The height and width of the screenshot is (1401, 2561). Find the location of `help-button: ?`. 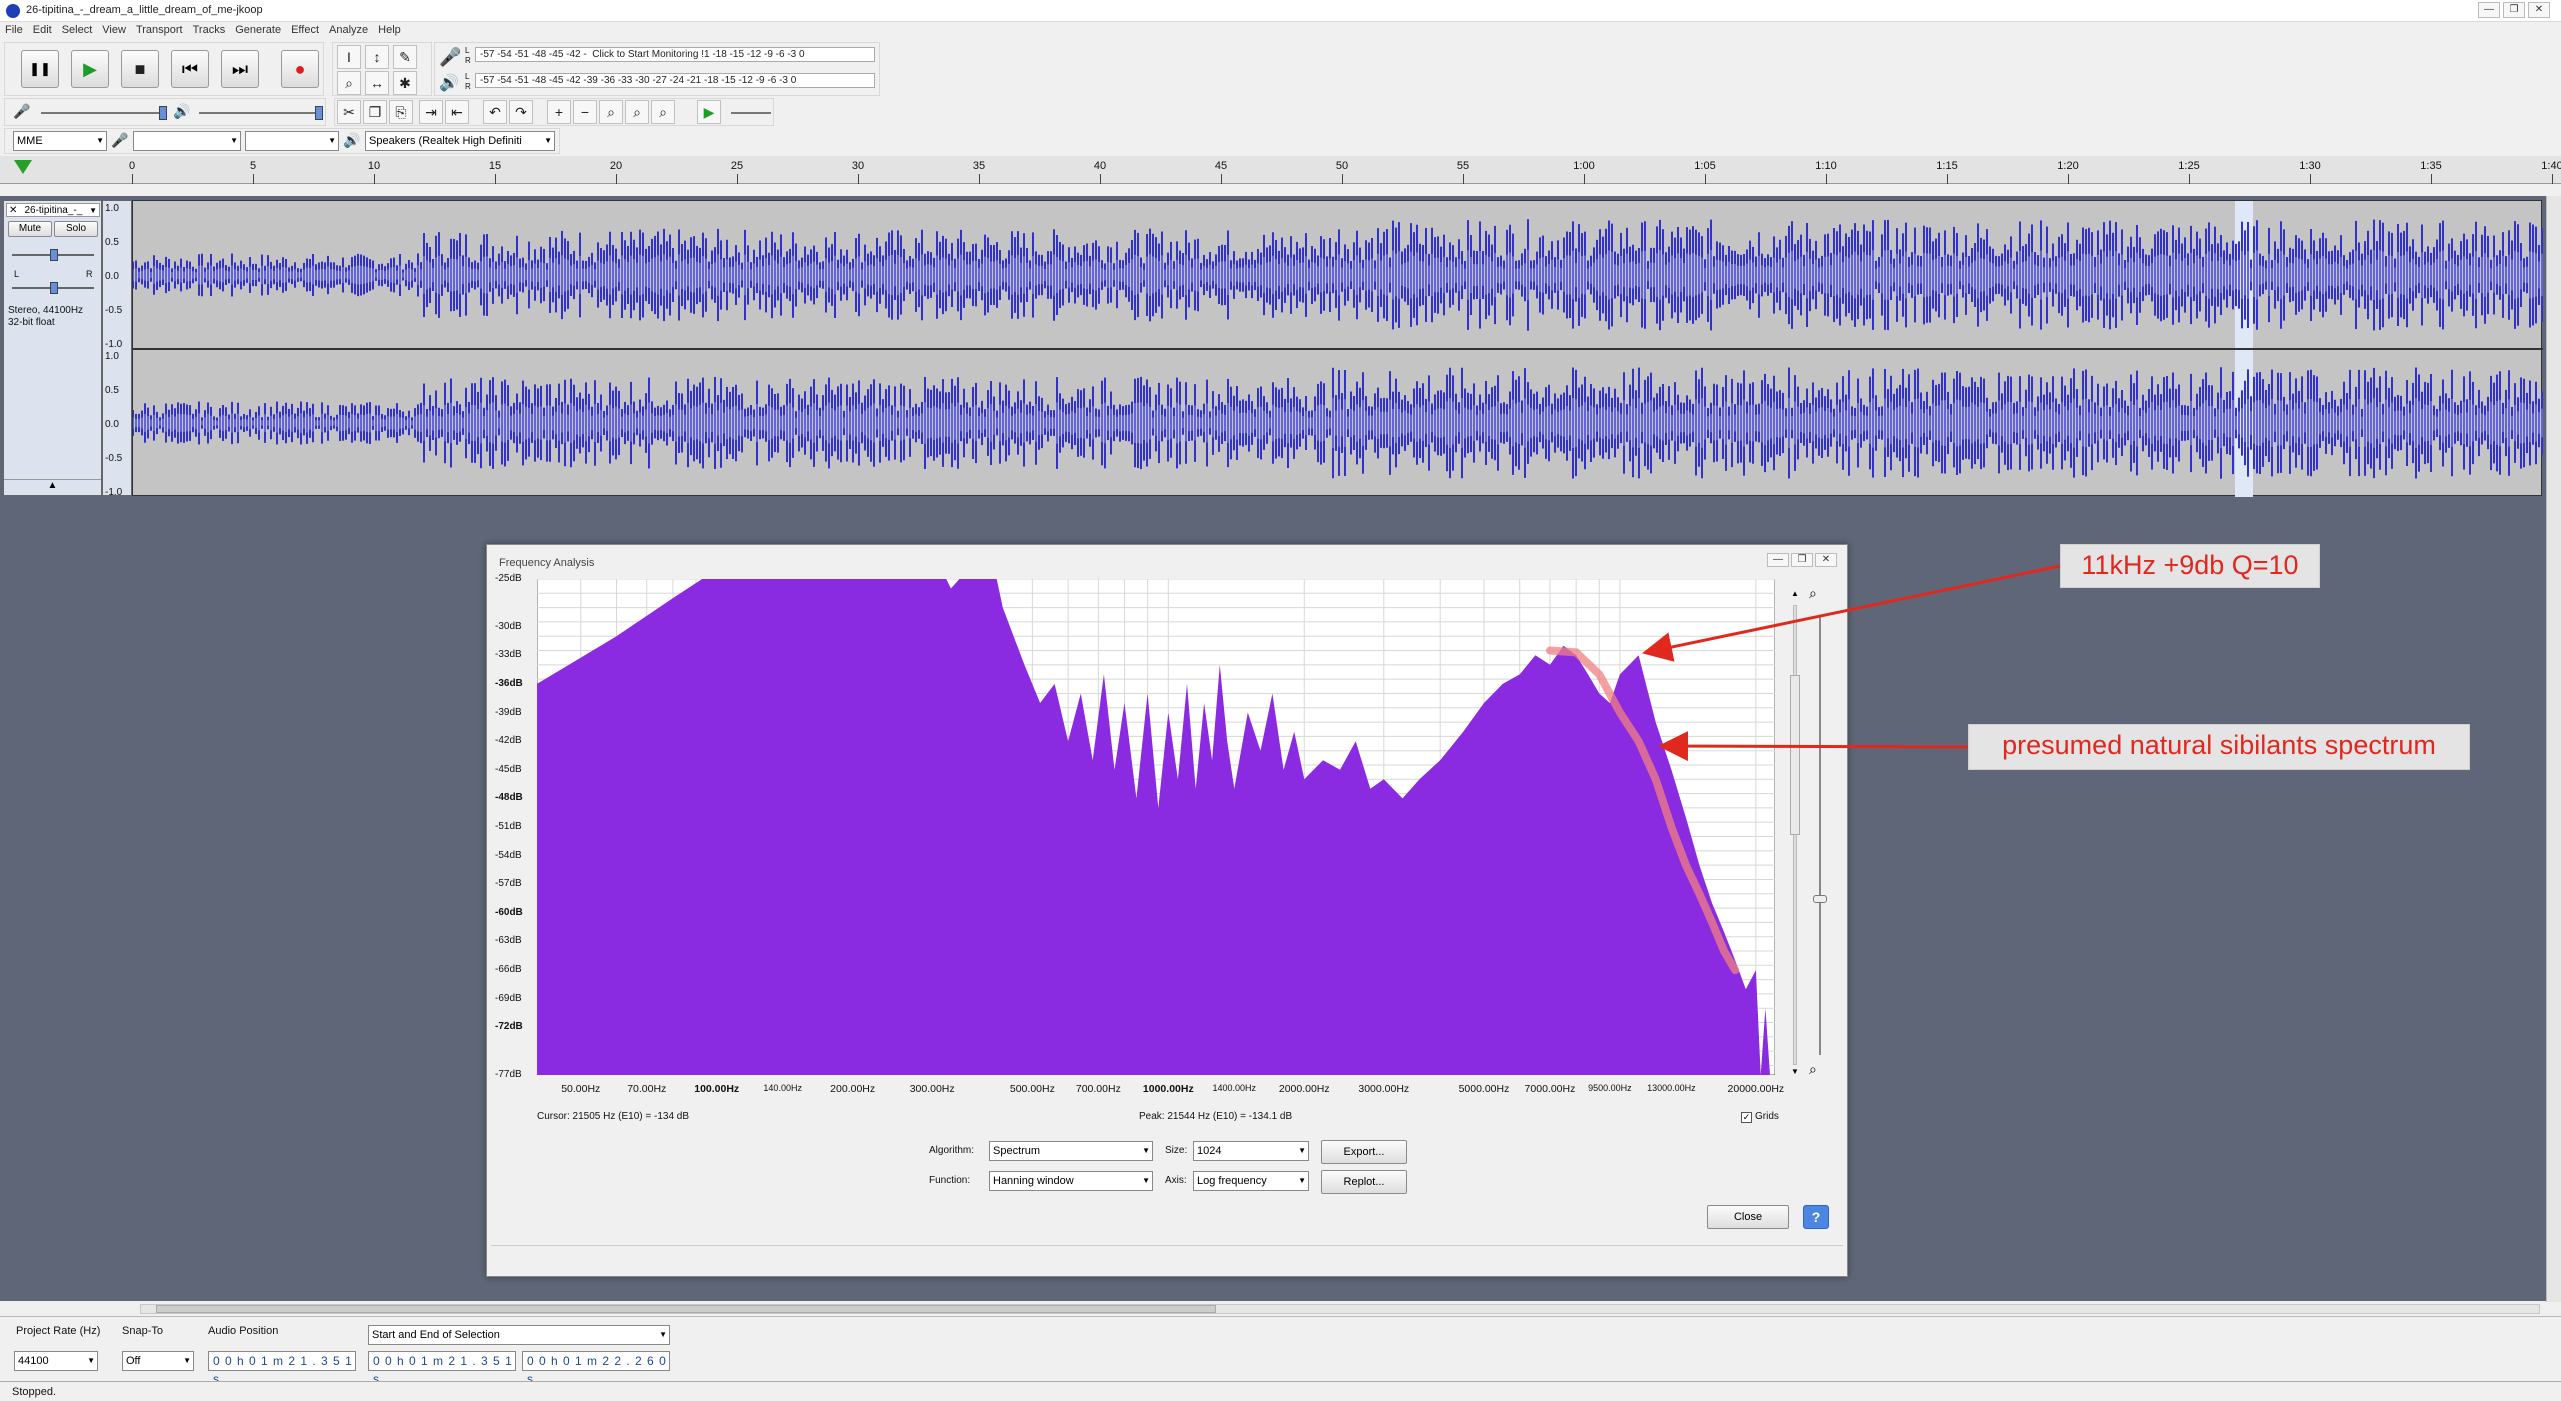

help-button: ? is located at coordinates (1816, 1217).